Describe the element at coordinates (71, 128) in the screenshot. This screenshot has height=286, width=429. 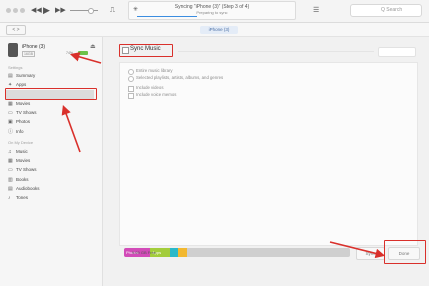
I see `arrow-to-music` at that location.